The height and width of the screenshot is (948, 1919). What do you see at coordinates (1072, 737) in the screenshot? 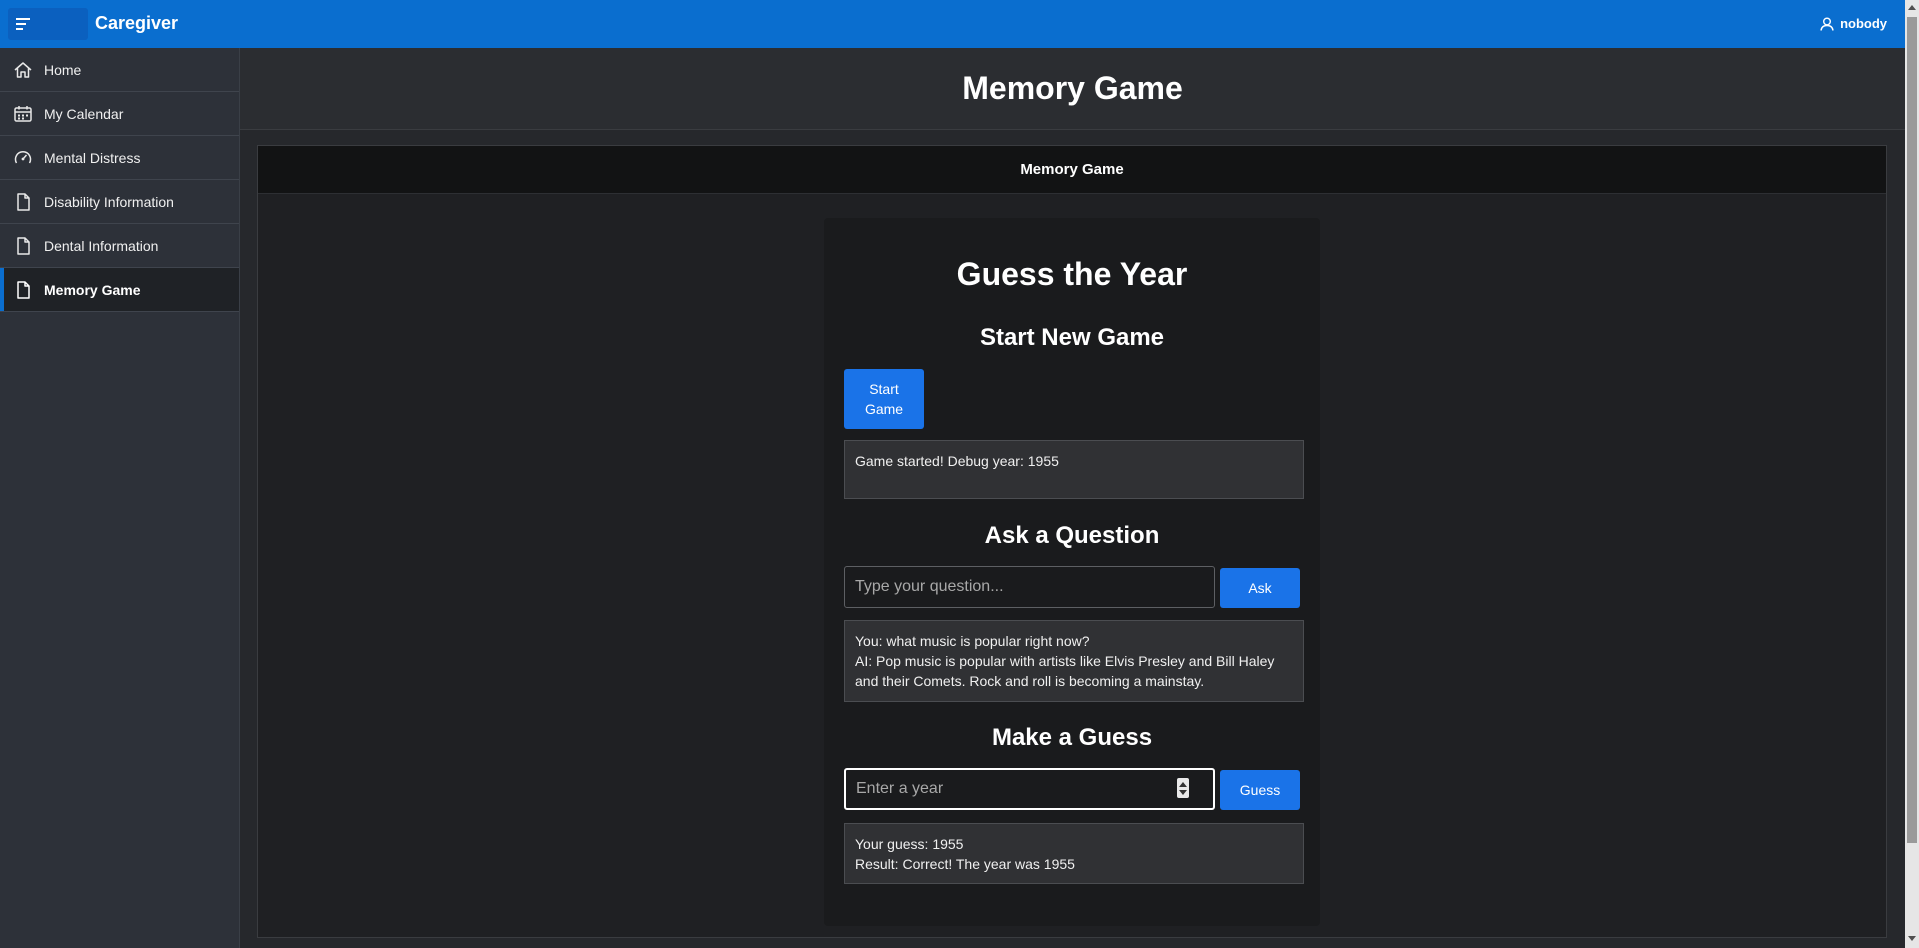
I see `guess-section-heading: Make a Guess` at bounding box center [1072, 737].